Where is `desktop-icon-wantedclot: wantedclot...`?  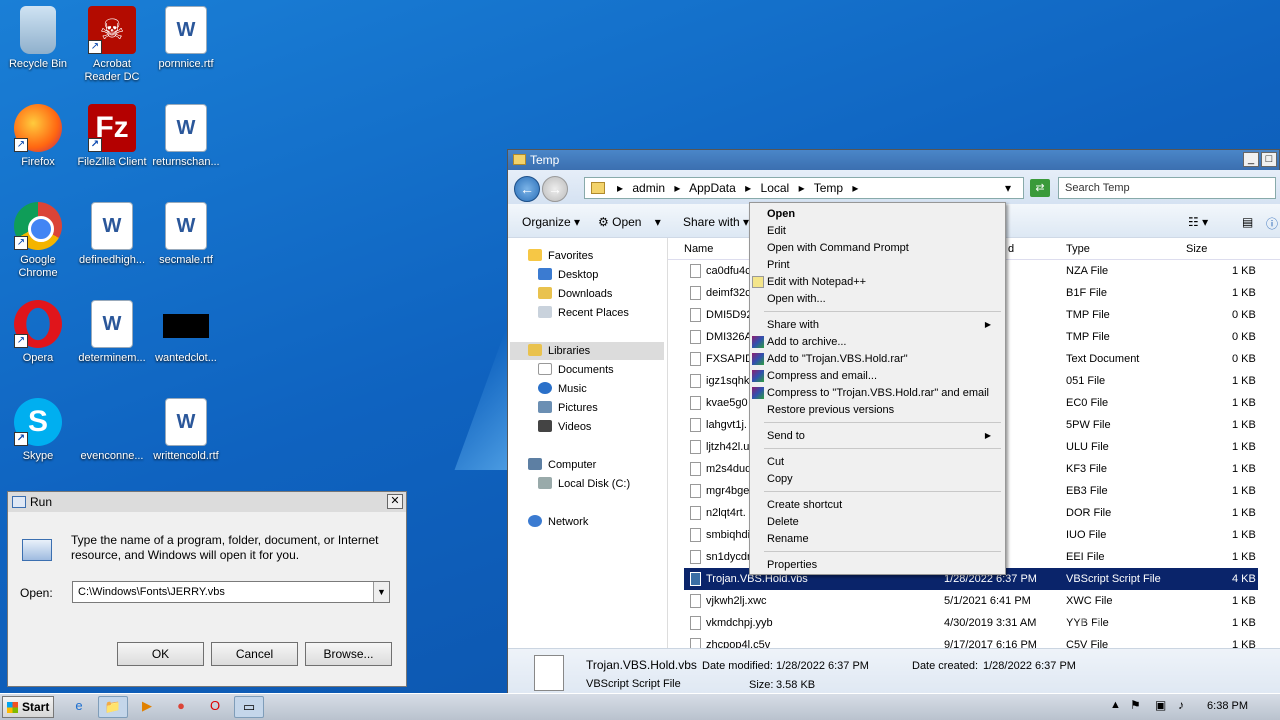
desktop-icon-wantedclot: wantedclot... is located at coordinates (186, 332).